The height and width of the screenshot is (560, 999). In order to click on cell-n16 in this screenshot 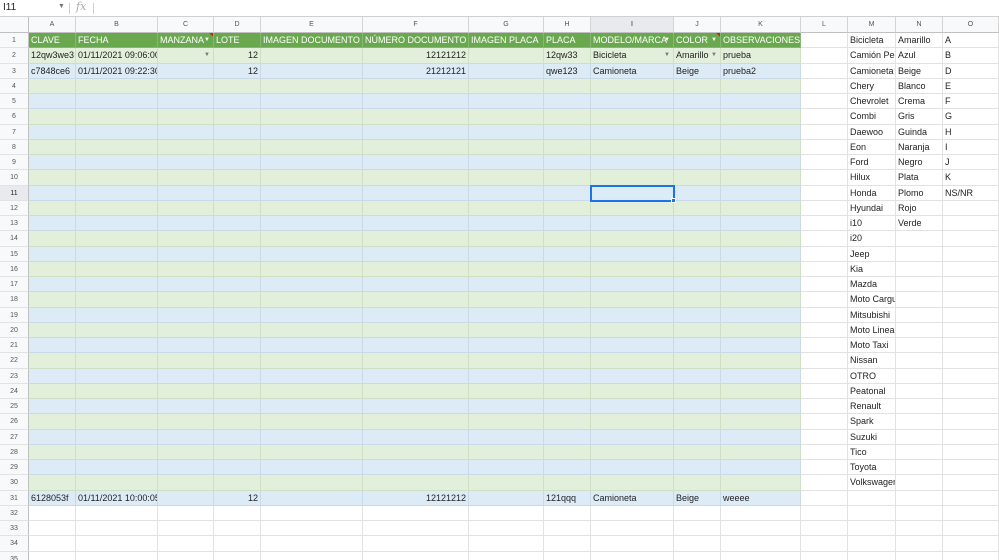, I will do `click(919, 269)`.